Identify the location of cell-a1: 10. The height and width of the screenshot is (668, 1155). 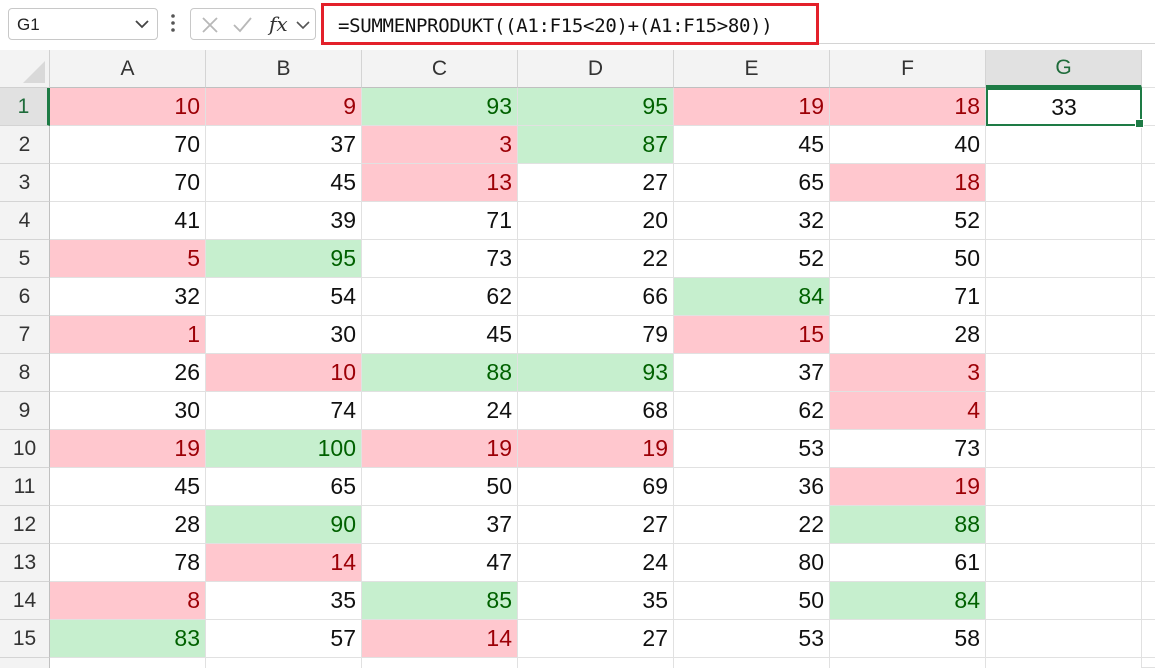
(128, 107).